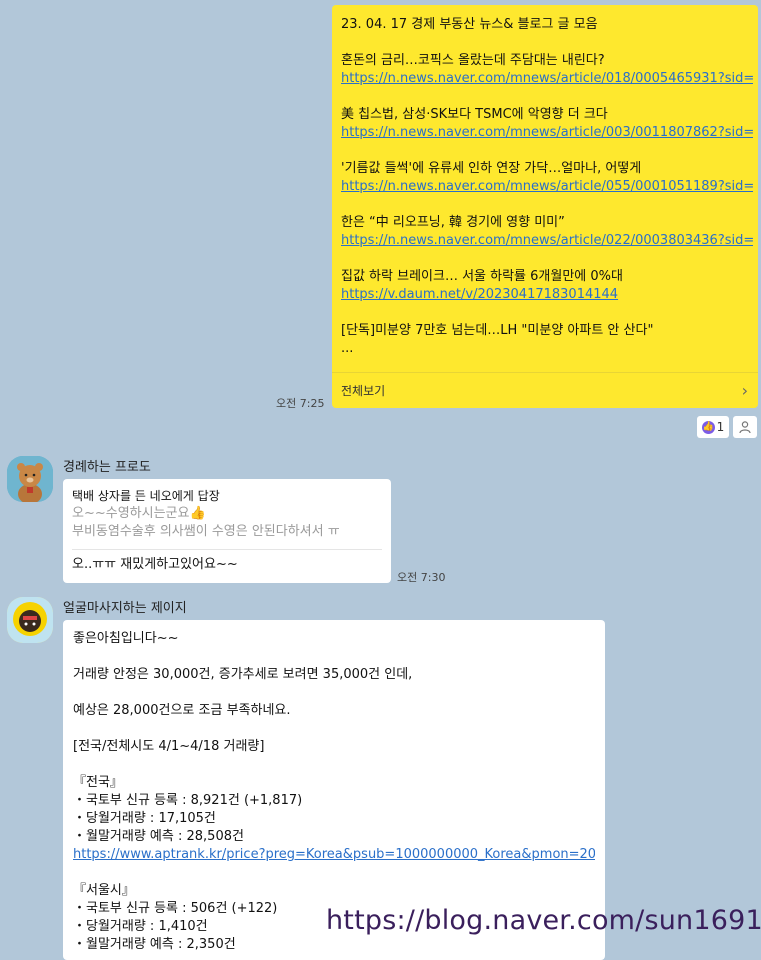  I want to click on bear-avatar-icon, so click(30, 479).